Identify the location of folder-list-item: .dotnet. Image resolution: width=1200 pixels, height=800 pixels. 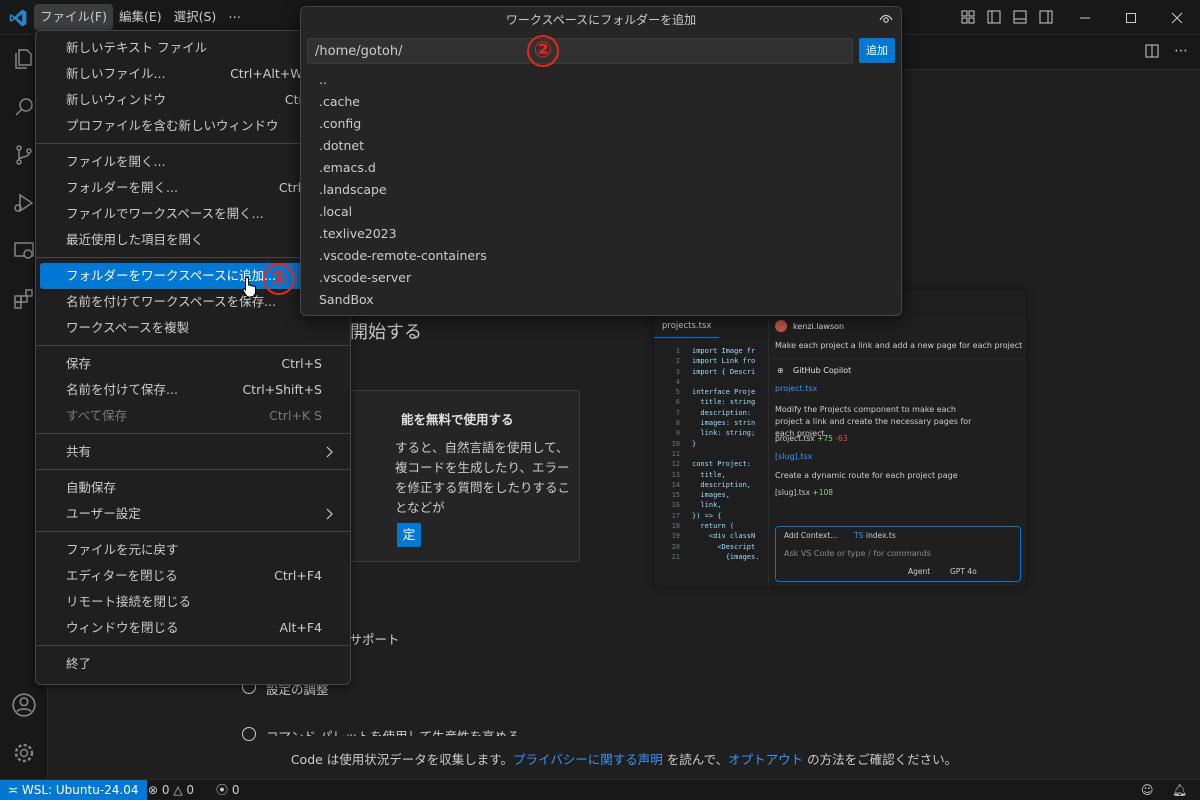
(341, 146).